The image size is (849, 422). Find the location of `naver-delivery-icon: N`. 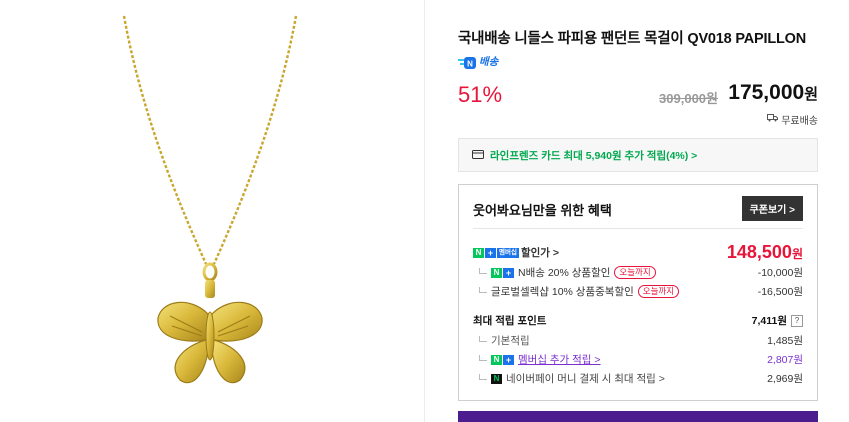

naver-delivery-icon: N is located at coordinates (467, 62).